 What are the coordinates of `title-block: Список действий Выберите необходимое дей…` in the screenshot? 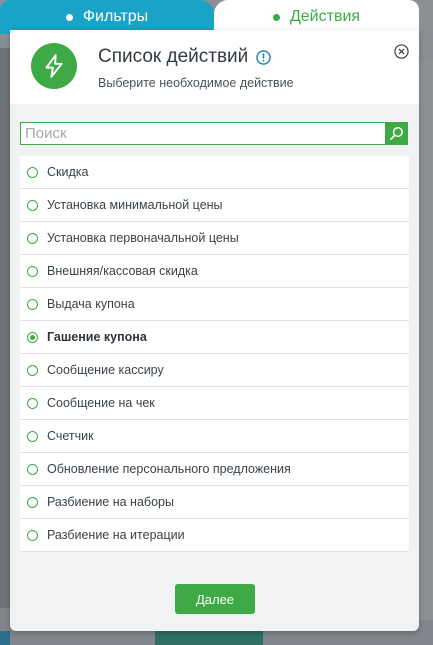 It's located at (196, 68).